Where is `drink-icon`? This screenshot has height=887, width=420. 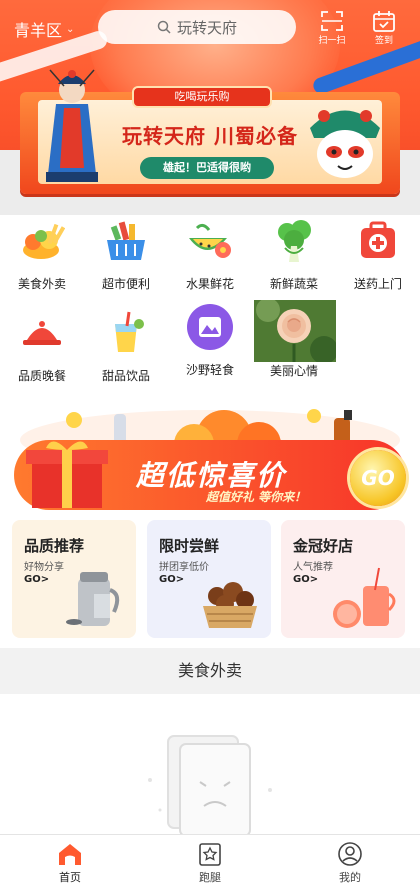 drink-icon is located at coordinates (129, 331).